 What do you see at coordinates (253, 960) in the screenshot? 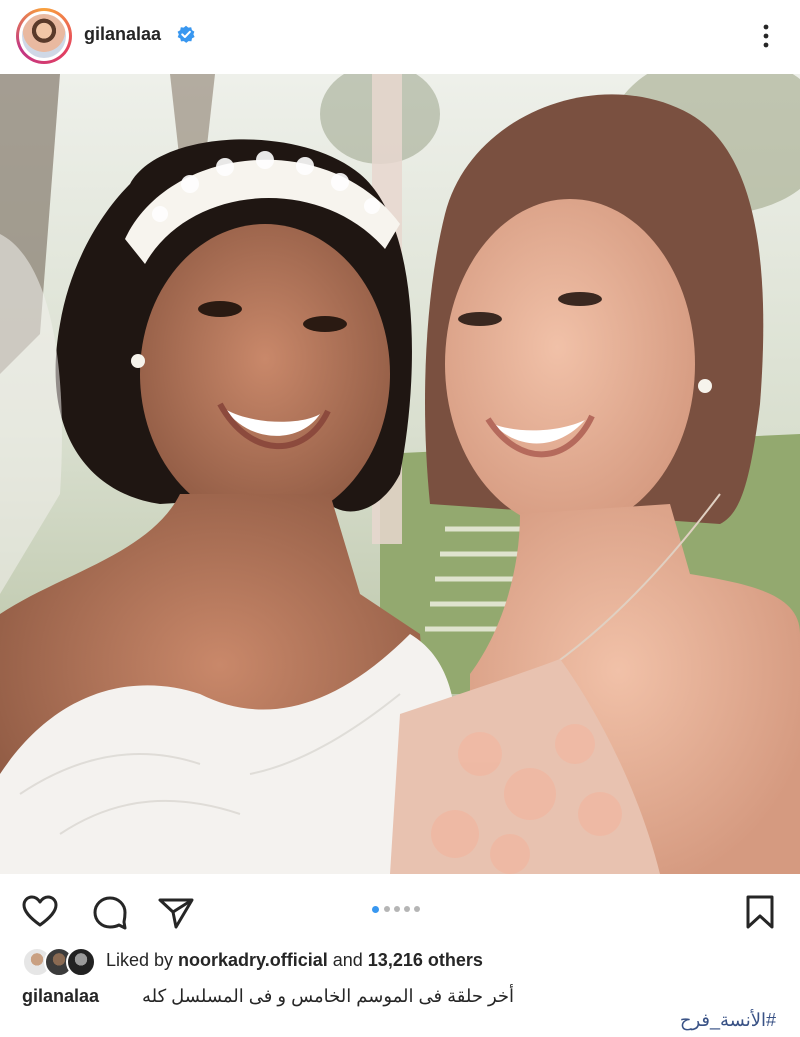
I see `liker-username: noorkadry.official` at bounding box center [253, 960].